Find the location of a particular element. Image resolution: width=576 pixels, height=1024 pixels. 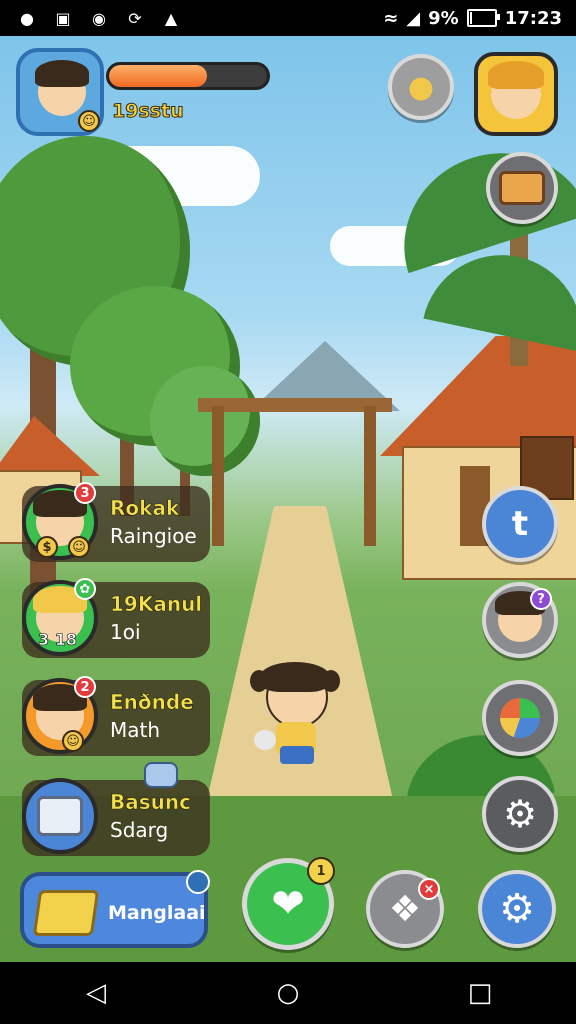

image-icon: ▣ is located at coordinates (63, 18).